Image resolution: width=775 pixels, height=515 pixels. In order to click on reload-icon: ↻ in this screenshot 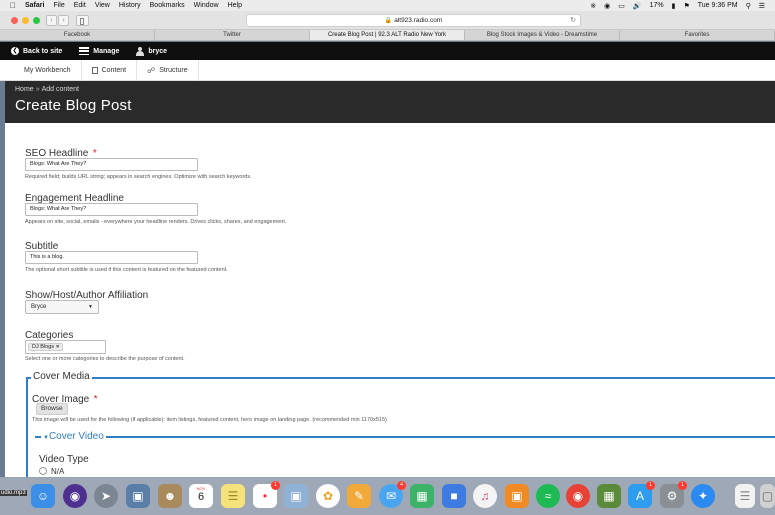, I will do `click(573, 21)`.